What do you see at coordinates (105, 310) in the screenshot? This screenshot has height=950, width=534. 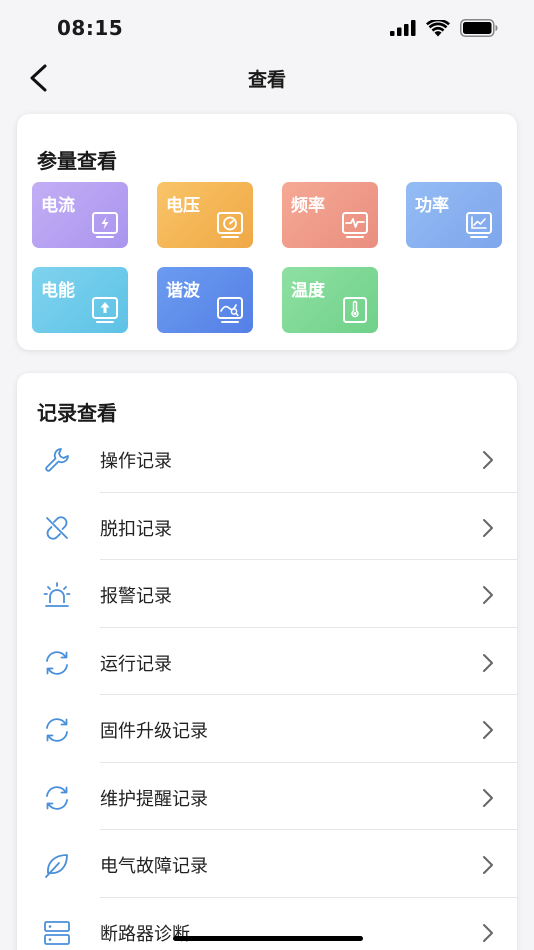 I see `energy-icon` at bounding box center [105, 310].